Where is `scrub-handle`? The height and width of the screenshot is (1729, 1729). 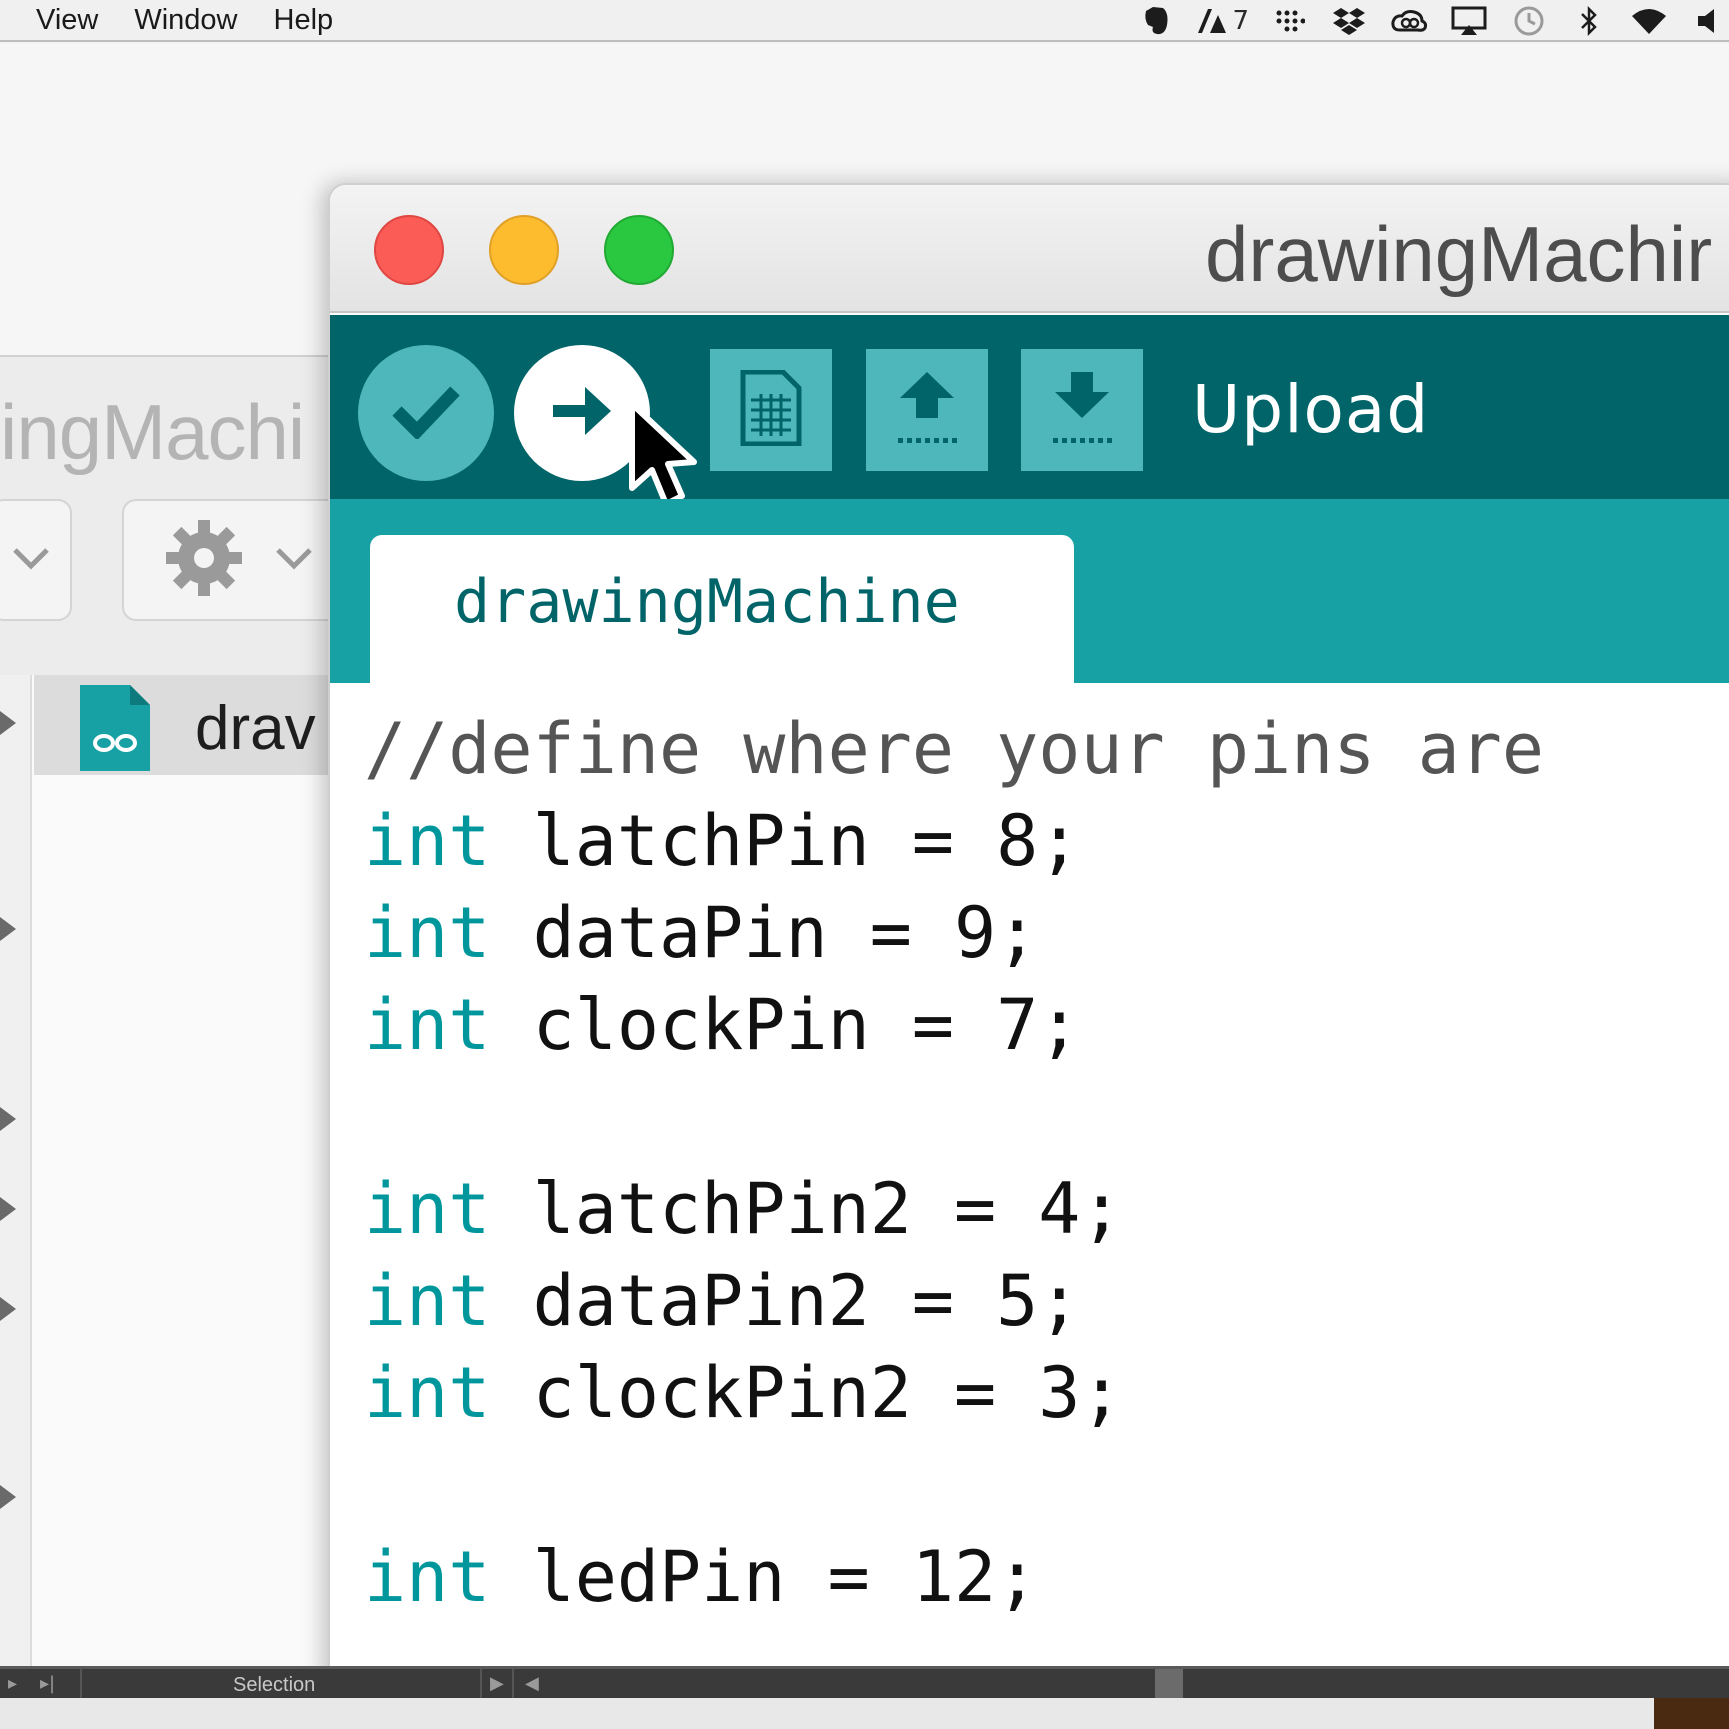 scrub-handle is located at coordinates (1169, 1685).